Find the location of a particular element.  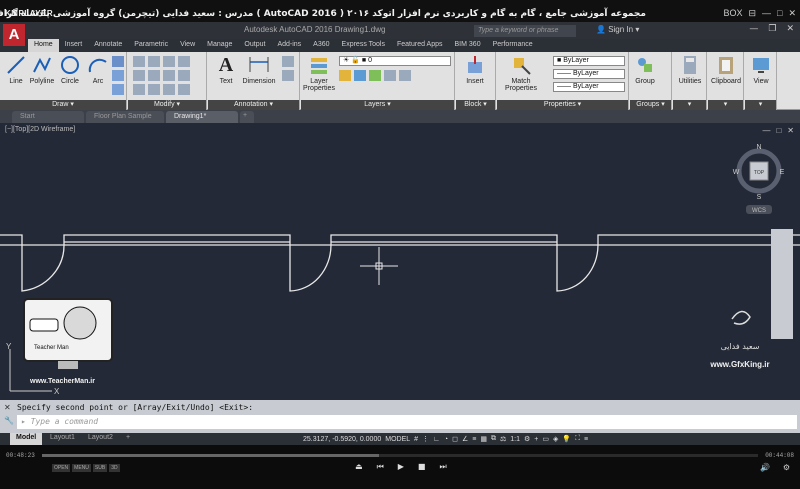

command-close-icon: ✕ is located at coordinates (7, 407).